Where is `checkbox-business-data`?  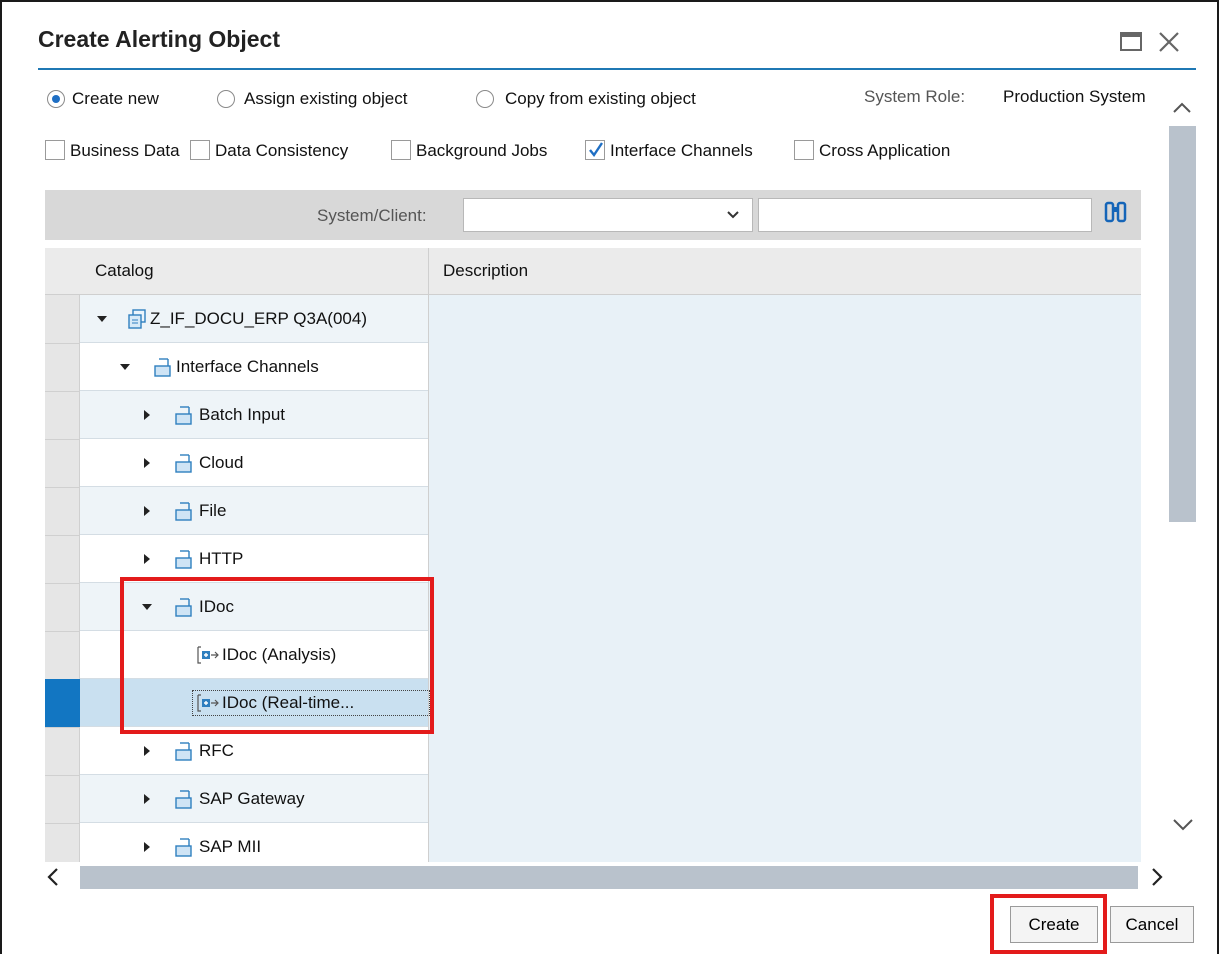 checkbox-business-data is located at coordinates (55, 150).